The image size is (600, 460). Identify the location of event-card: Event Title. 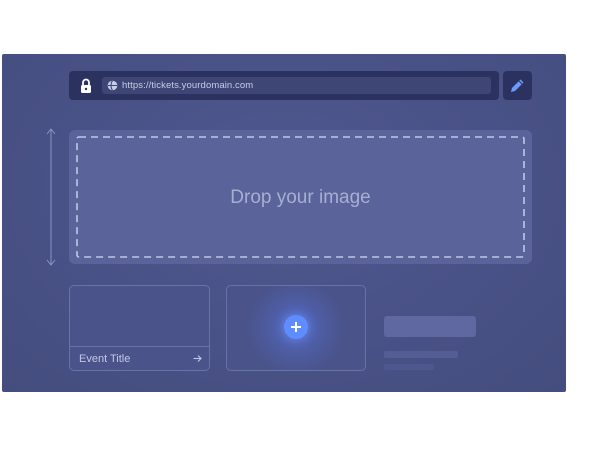
(139, 328).